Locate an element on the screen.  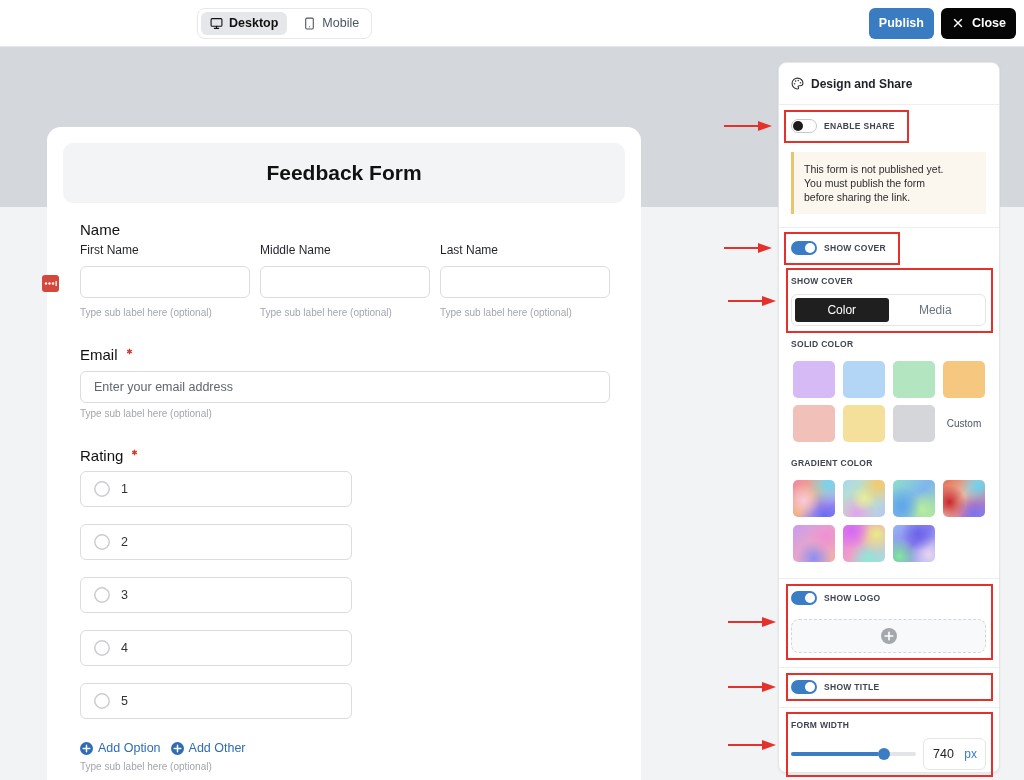
radio-option: 3 is located at coordinates (216, 595).